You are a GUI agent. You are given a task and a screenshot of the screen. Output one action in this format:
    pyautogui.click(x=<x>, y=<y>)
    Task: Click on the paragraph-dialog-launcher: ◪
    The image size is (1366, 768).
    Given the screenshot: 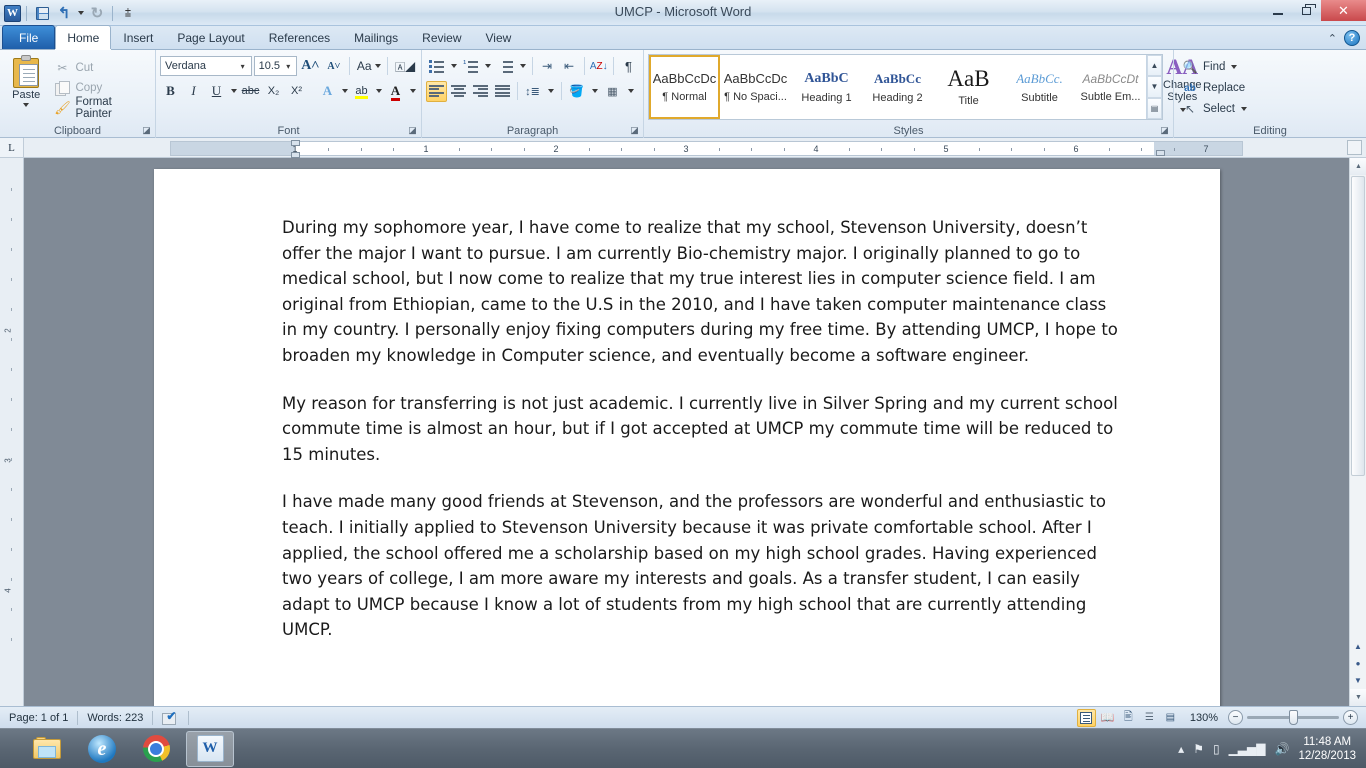 What is the action you would take?
    pyautogui.click(x=634, y=130)
    